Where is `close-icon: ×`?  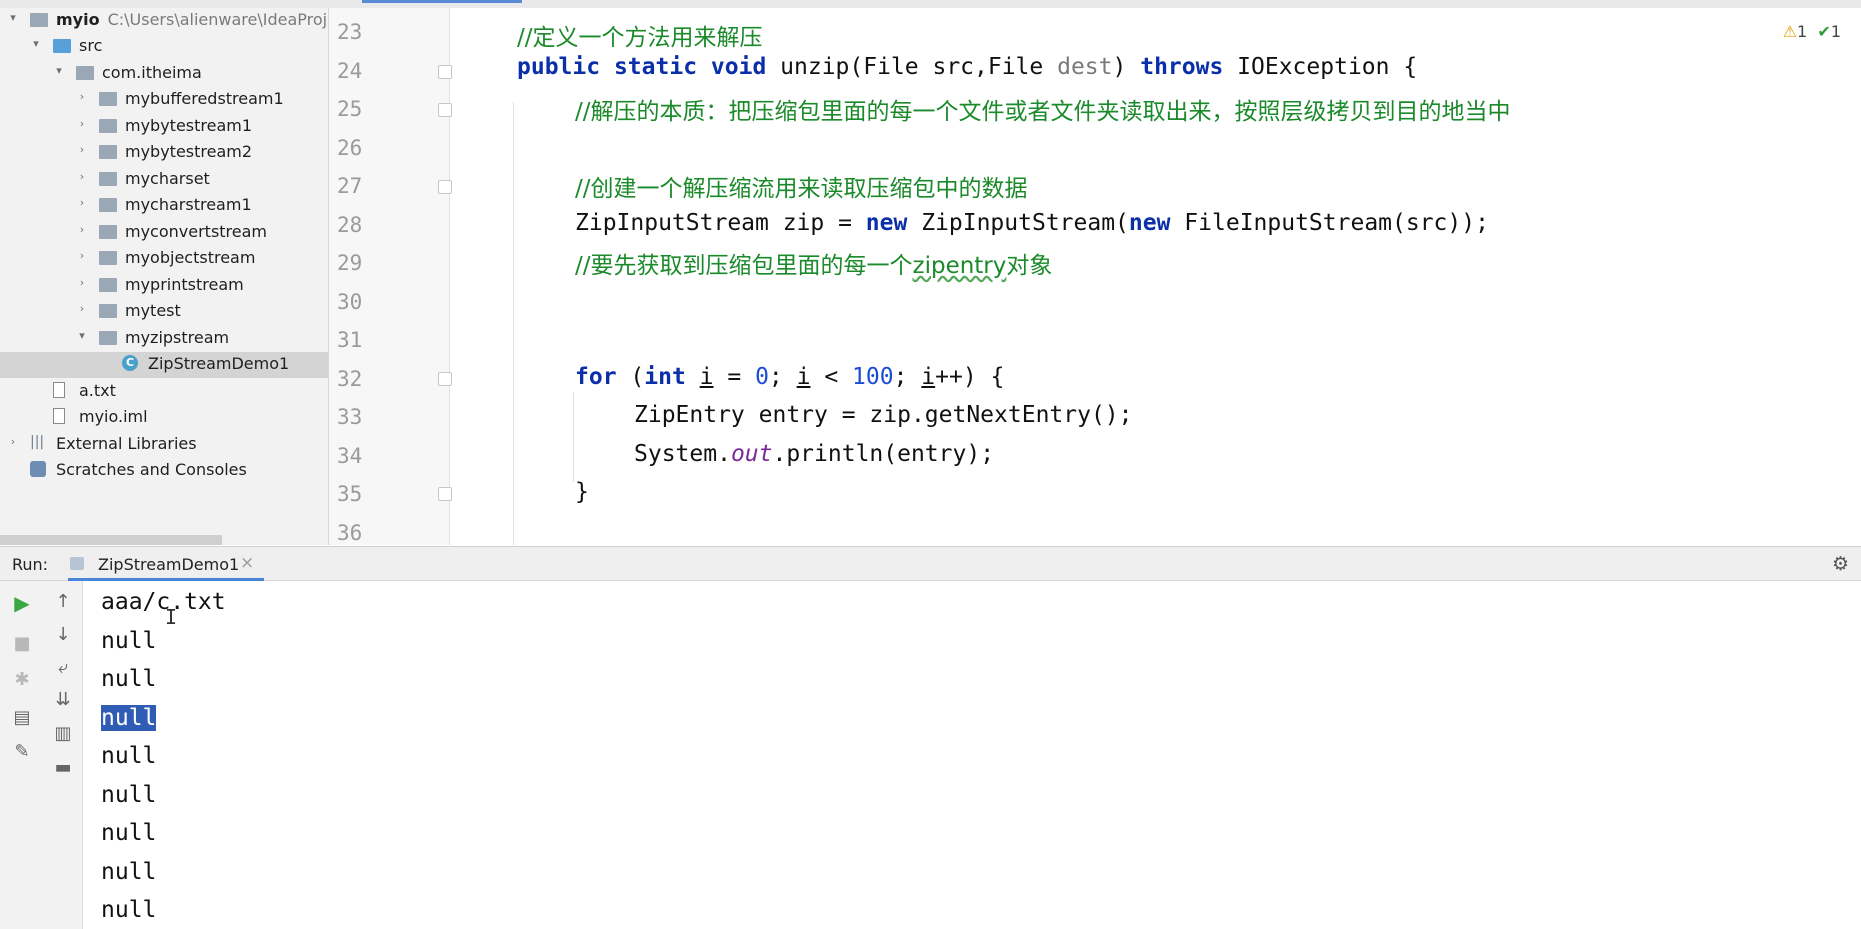
close-icon: × is located at coordinates (247, 563).